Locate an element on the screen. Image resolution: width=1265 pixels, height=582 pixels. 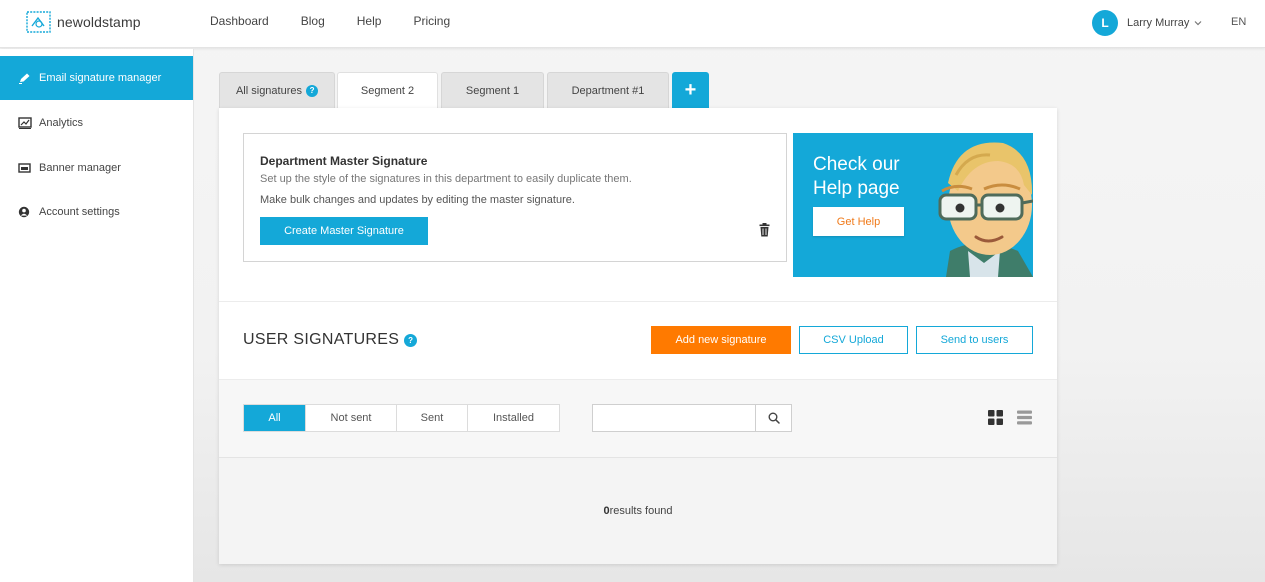
tab-label: All signatures is located at coordinates (269, 90).